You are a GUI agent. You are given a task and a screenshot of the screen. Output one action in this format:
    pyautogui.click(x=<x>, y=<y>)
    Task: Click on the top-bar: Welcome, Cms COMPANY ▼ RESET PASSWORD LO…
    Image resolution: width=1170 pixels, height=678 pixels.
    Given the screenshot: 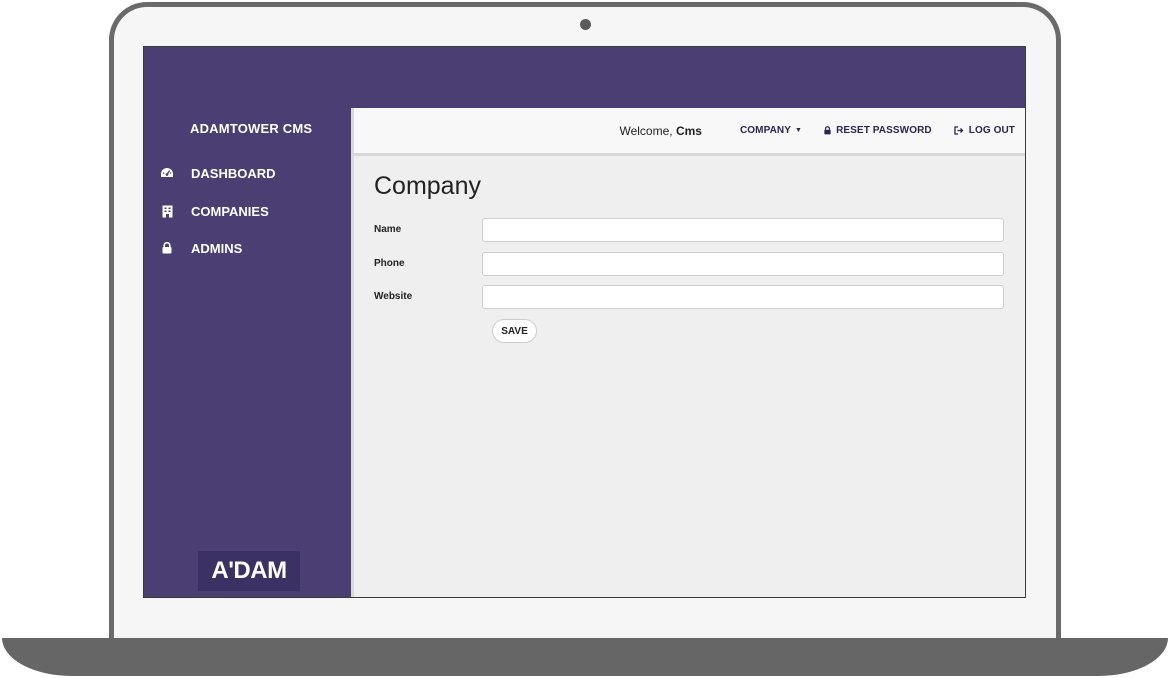 What is the action you would take?
    pyautogui.click(x=689, y=132)
    